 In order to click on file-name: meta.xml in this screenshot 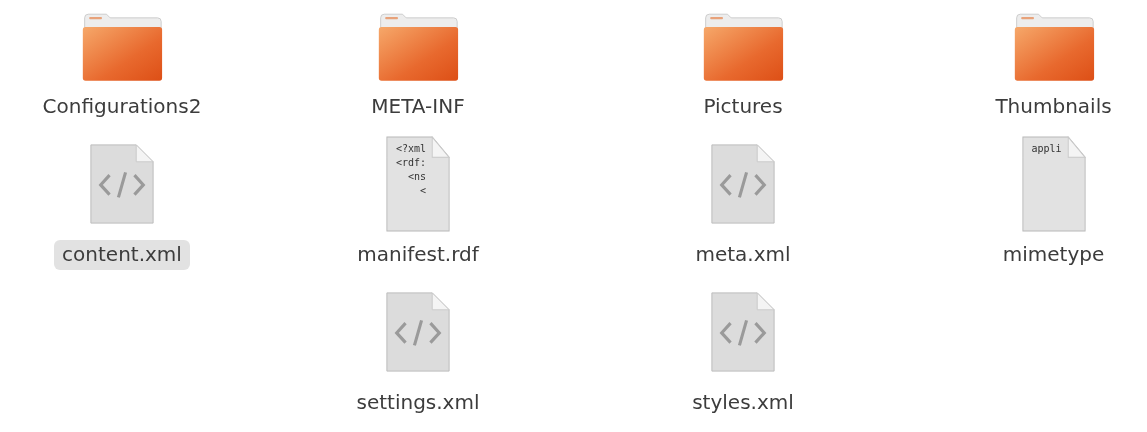, I will do `click(743, 255)`.